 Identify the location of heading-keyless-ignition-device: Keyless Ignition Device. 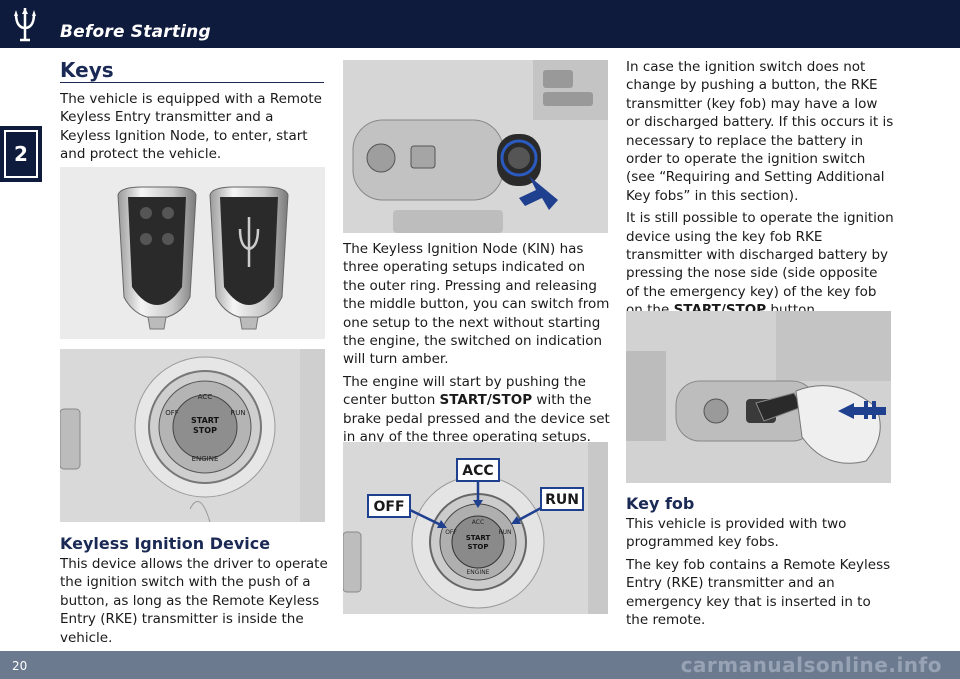
(165, 543).